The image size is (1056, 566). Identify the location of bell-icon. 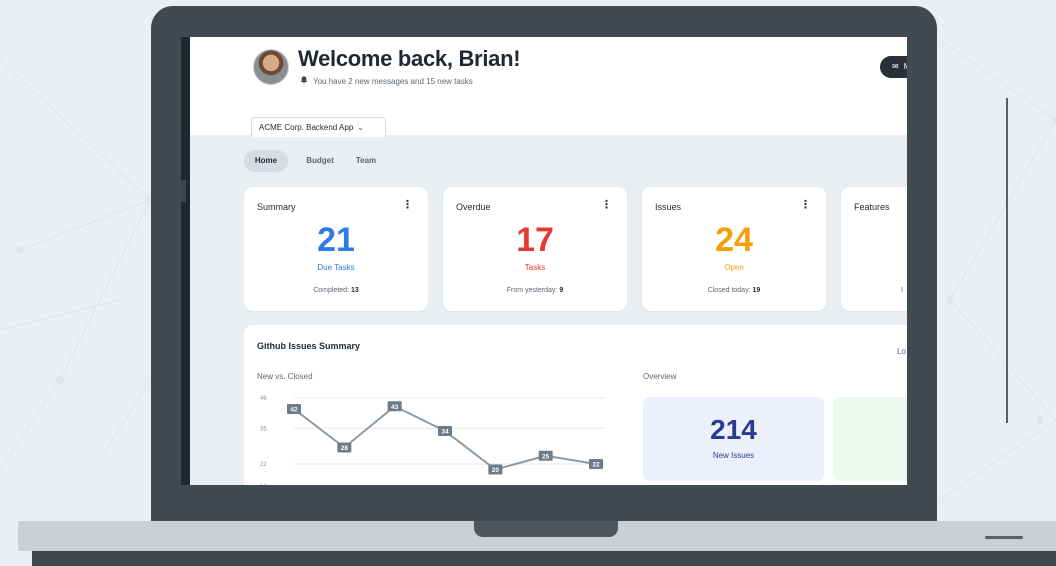
(304, 81).